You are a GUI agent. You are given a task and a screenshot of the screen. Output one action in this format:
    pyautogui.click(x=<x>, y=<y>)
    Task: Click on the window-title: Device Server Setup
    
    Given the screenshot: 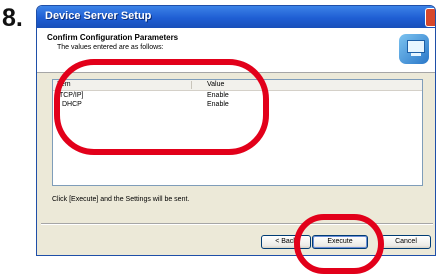 What is the action you would take?
    pyautogui.click(x=98, y=16)
    